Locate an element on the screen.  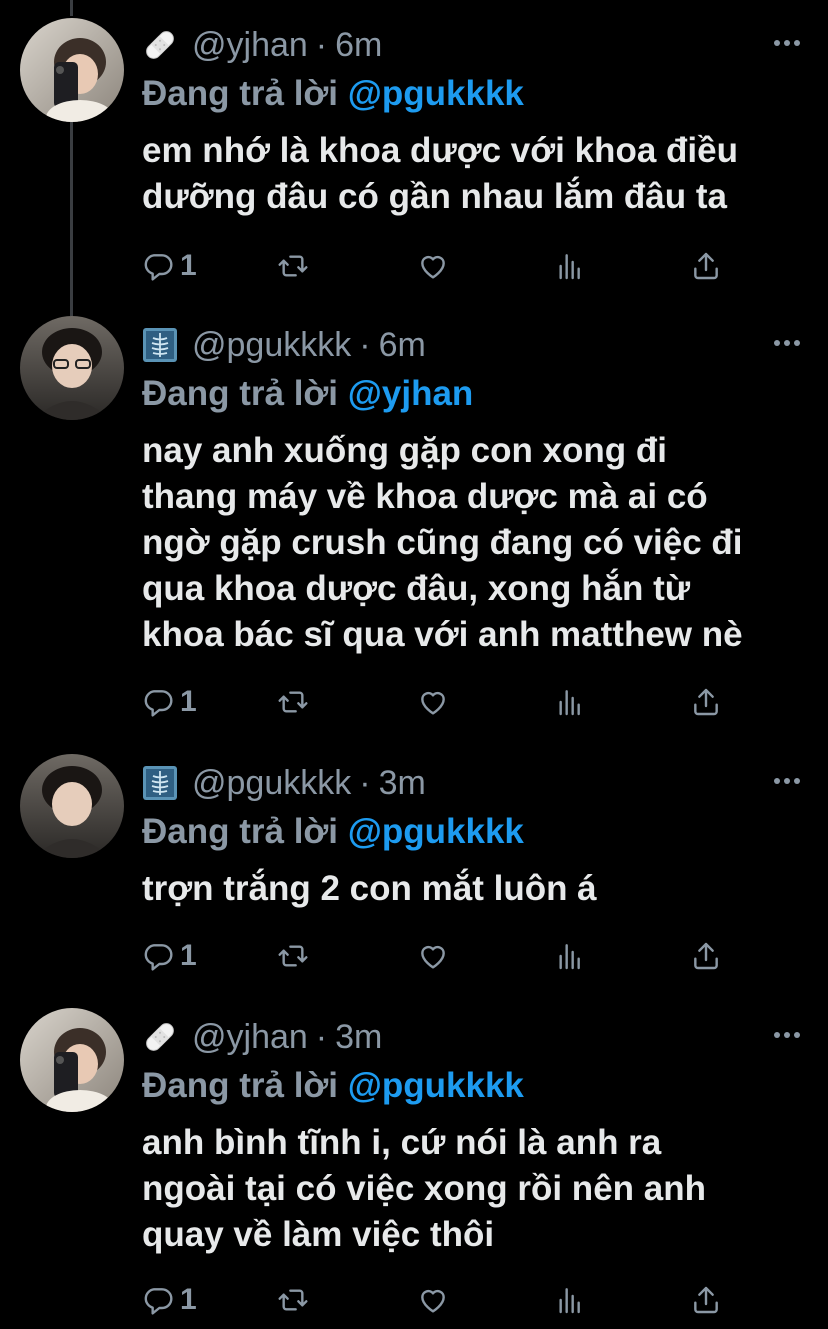
tweet-header: @pgukkkk · 6m is located at coordinates (284, 345).